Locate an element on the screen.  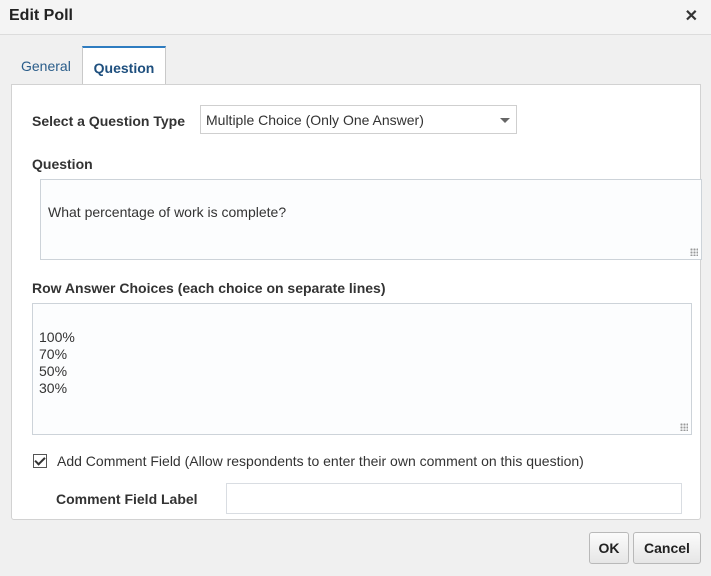
comment-field-input is located at coordinates (454, 498).